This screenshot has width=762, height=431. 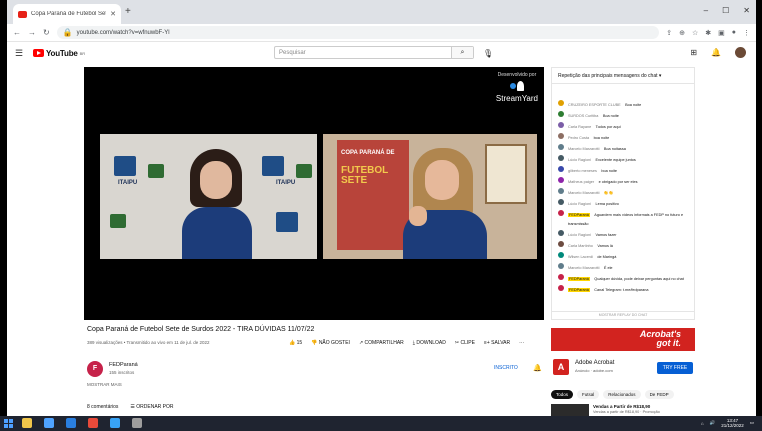 I want to click on volume-icon: 🔊, so click(x=713, y=423).